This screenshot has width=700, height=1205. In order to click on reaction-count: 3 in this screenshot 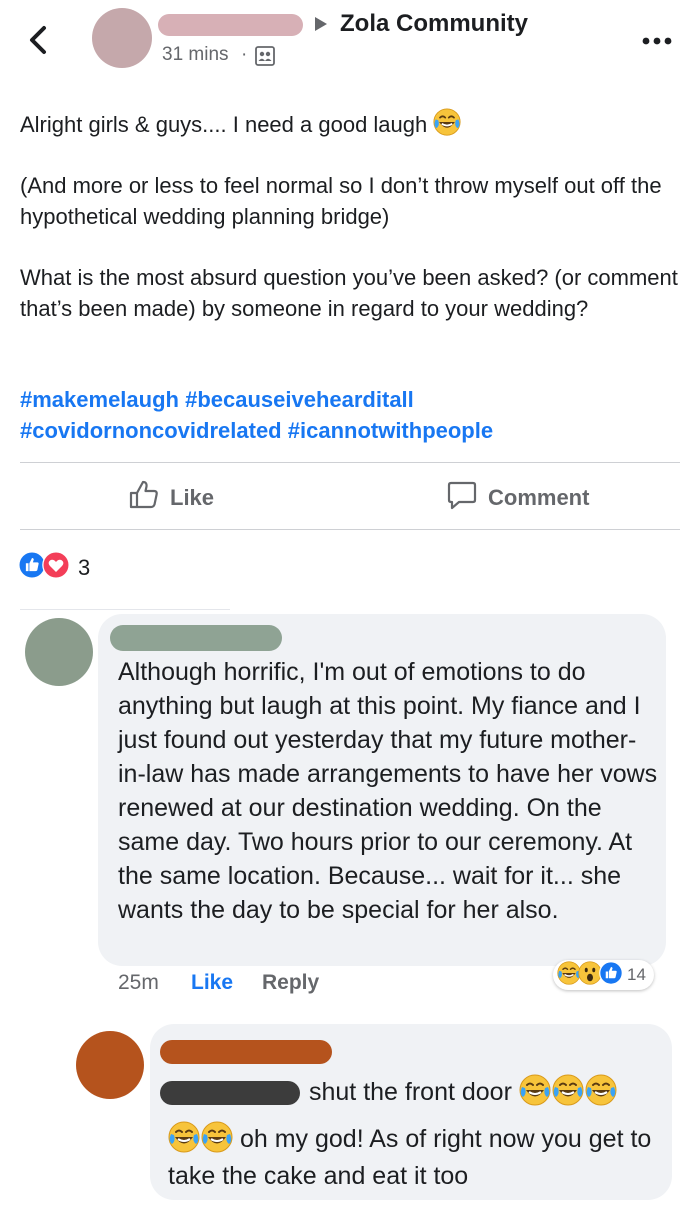, I will do `click(84, 567)`.